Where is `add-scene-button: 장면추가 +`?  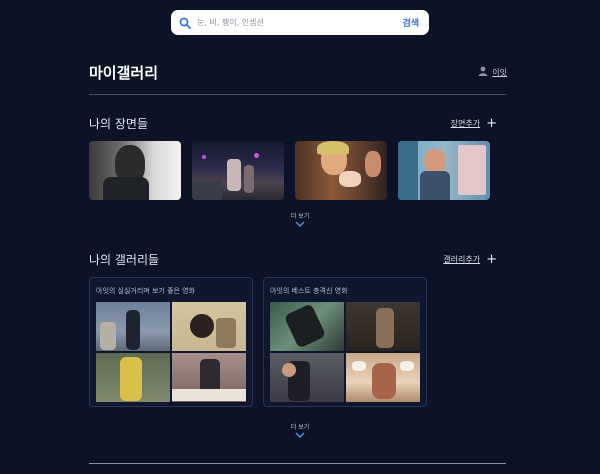 add-scene-button: 장면추가 + is located at coordinates (474, 123).